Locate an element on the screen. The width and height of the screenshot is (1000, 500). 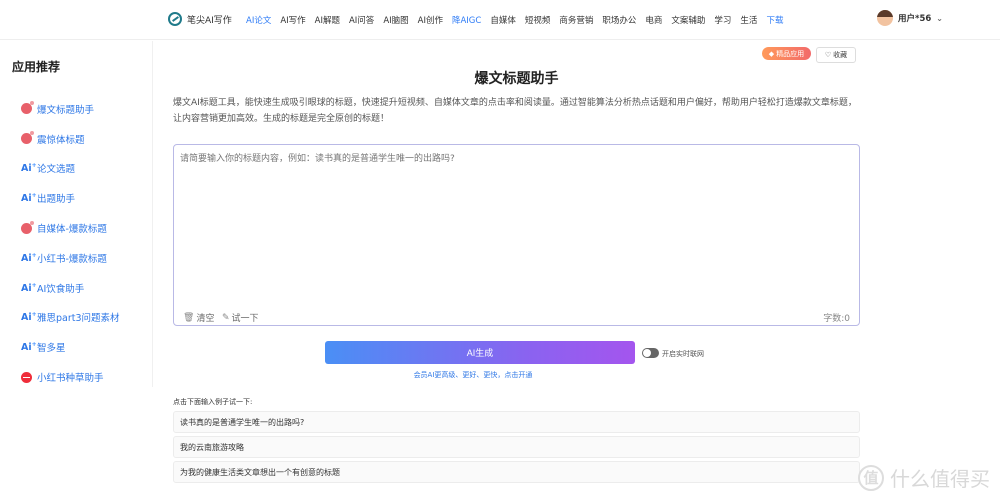
nav-item-self-media: 自媒体 is located at coordinates (503, 20).